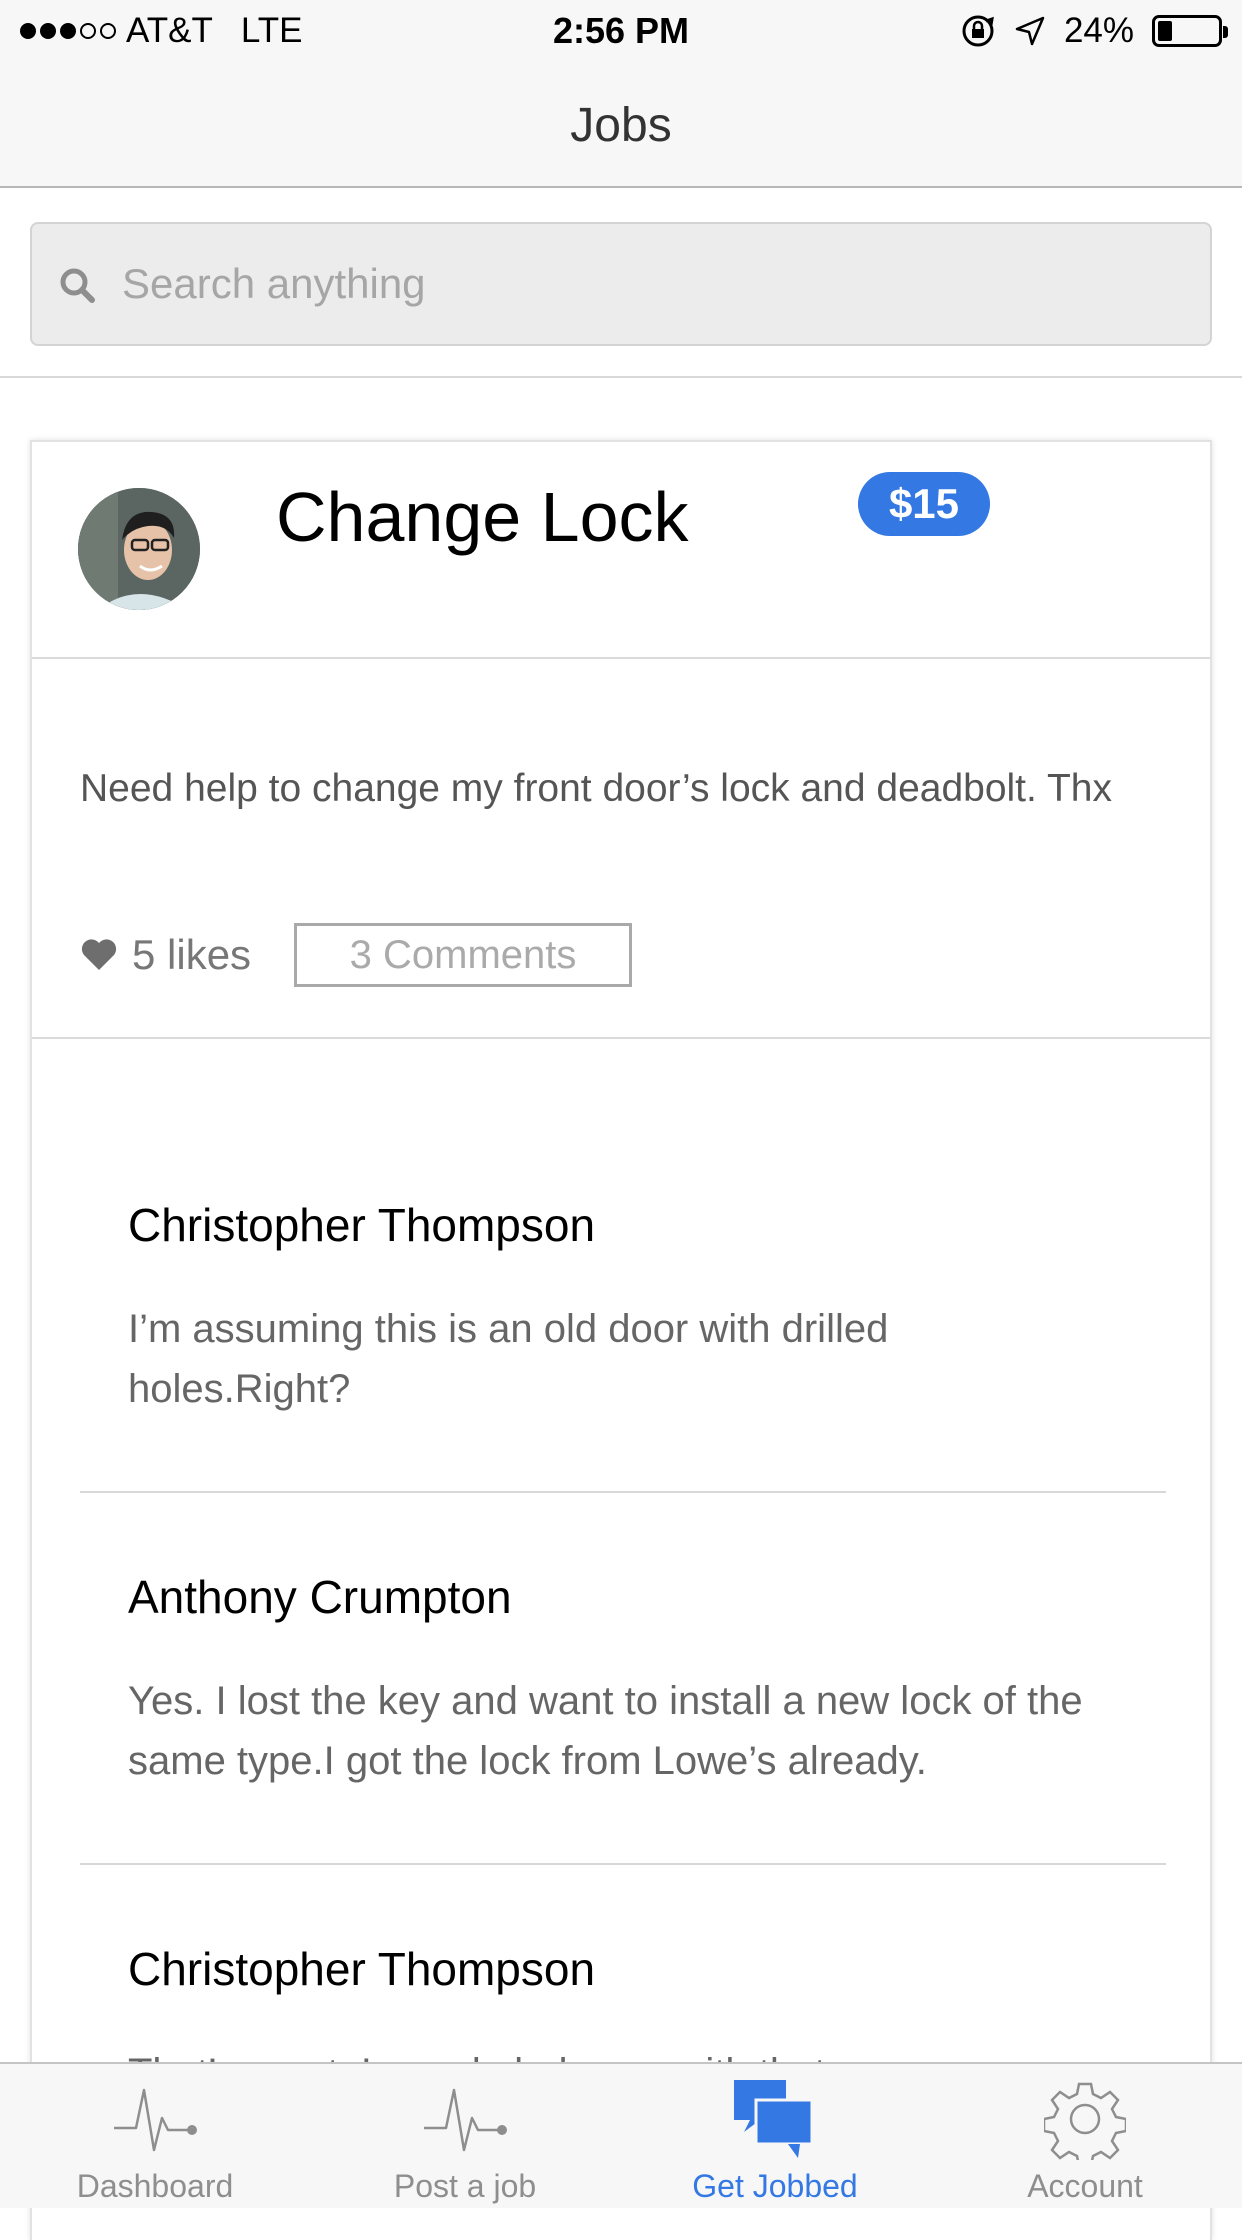 This screenshot has width=1242, height=2240. I want to click on tab-label: Account, so click(1085, 2186).